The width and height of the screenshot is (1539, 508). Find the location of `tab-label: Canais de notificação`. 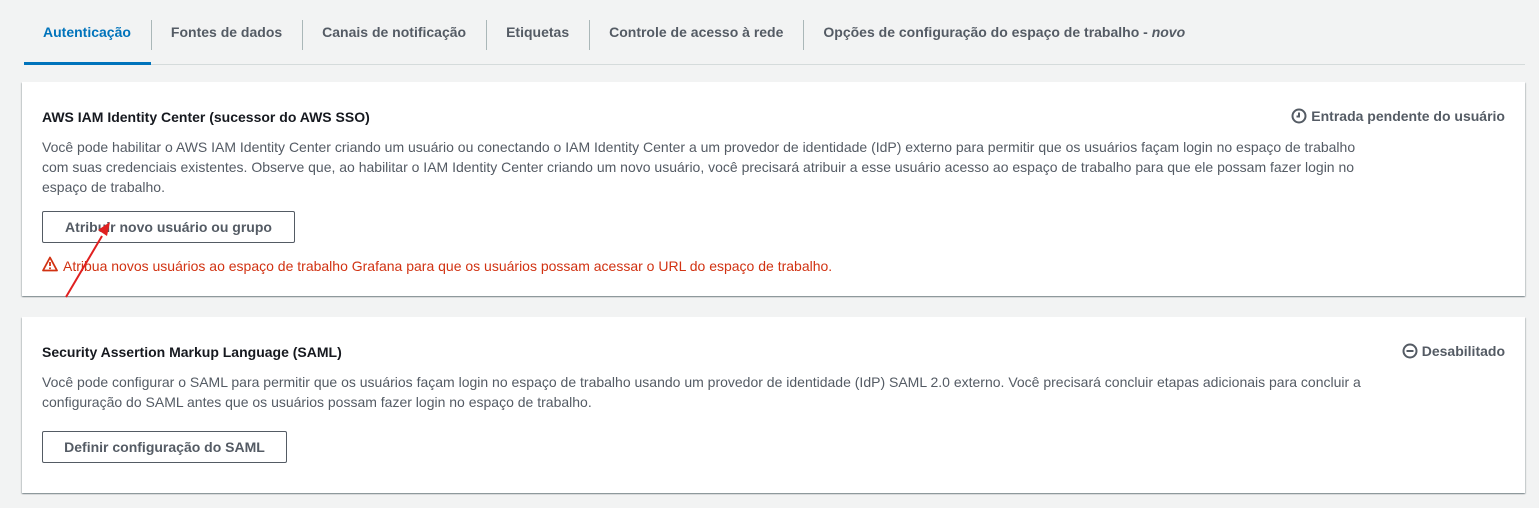

tab-label: Canais de notificação is located at coordinates (394, 32).